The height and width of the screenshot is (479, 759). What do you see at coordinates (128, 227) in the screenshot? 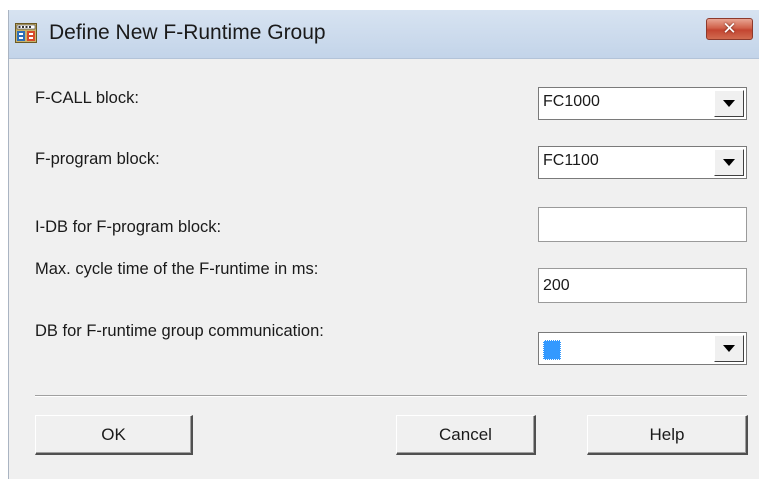
I see `idb-label: I-DB for F-program block:` at bounding box center [128, 227].